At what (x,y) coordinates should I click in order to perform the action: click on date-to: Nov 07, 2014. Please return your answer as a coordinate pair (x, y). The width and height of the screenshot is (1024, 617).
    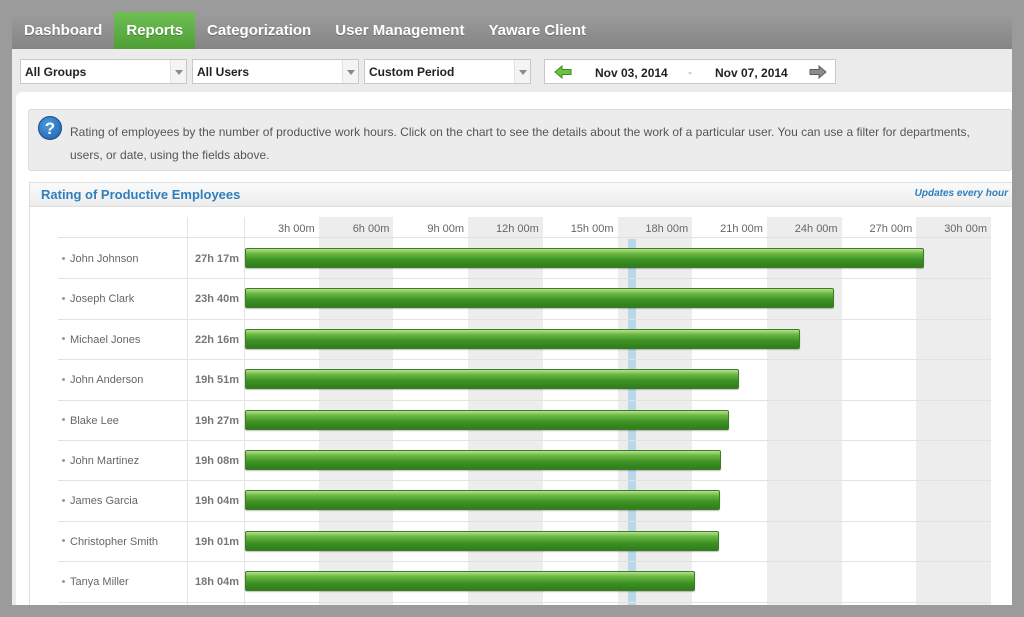
    Looking at the image, I should click on (751, 73).